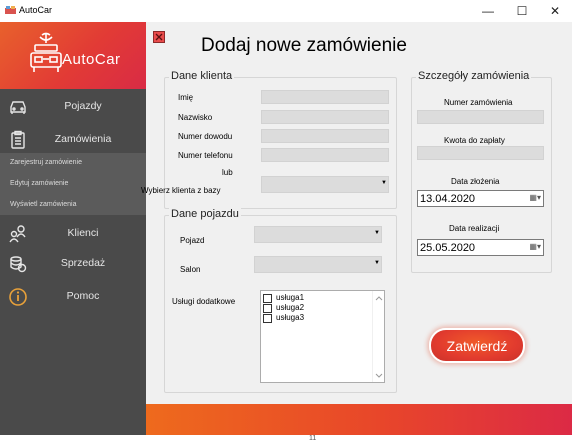  I want to click on service-label: usługa3, so click(290, 317).